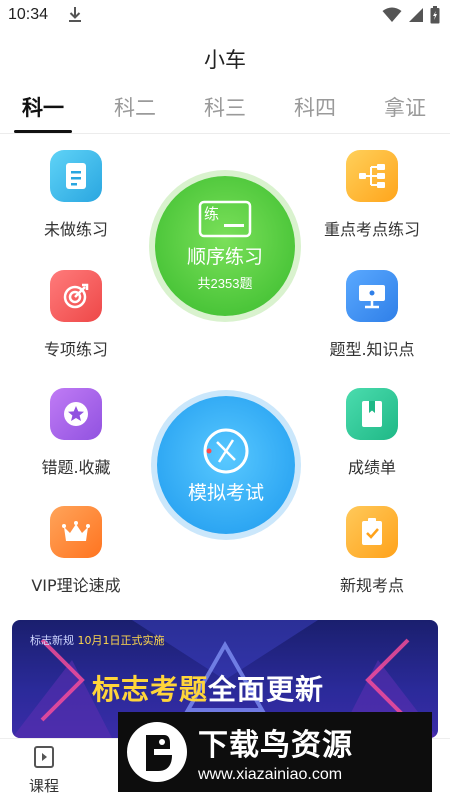  Describe the element at coordinates (76, 414) in the screenshot. I see `star-icon` at that location.